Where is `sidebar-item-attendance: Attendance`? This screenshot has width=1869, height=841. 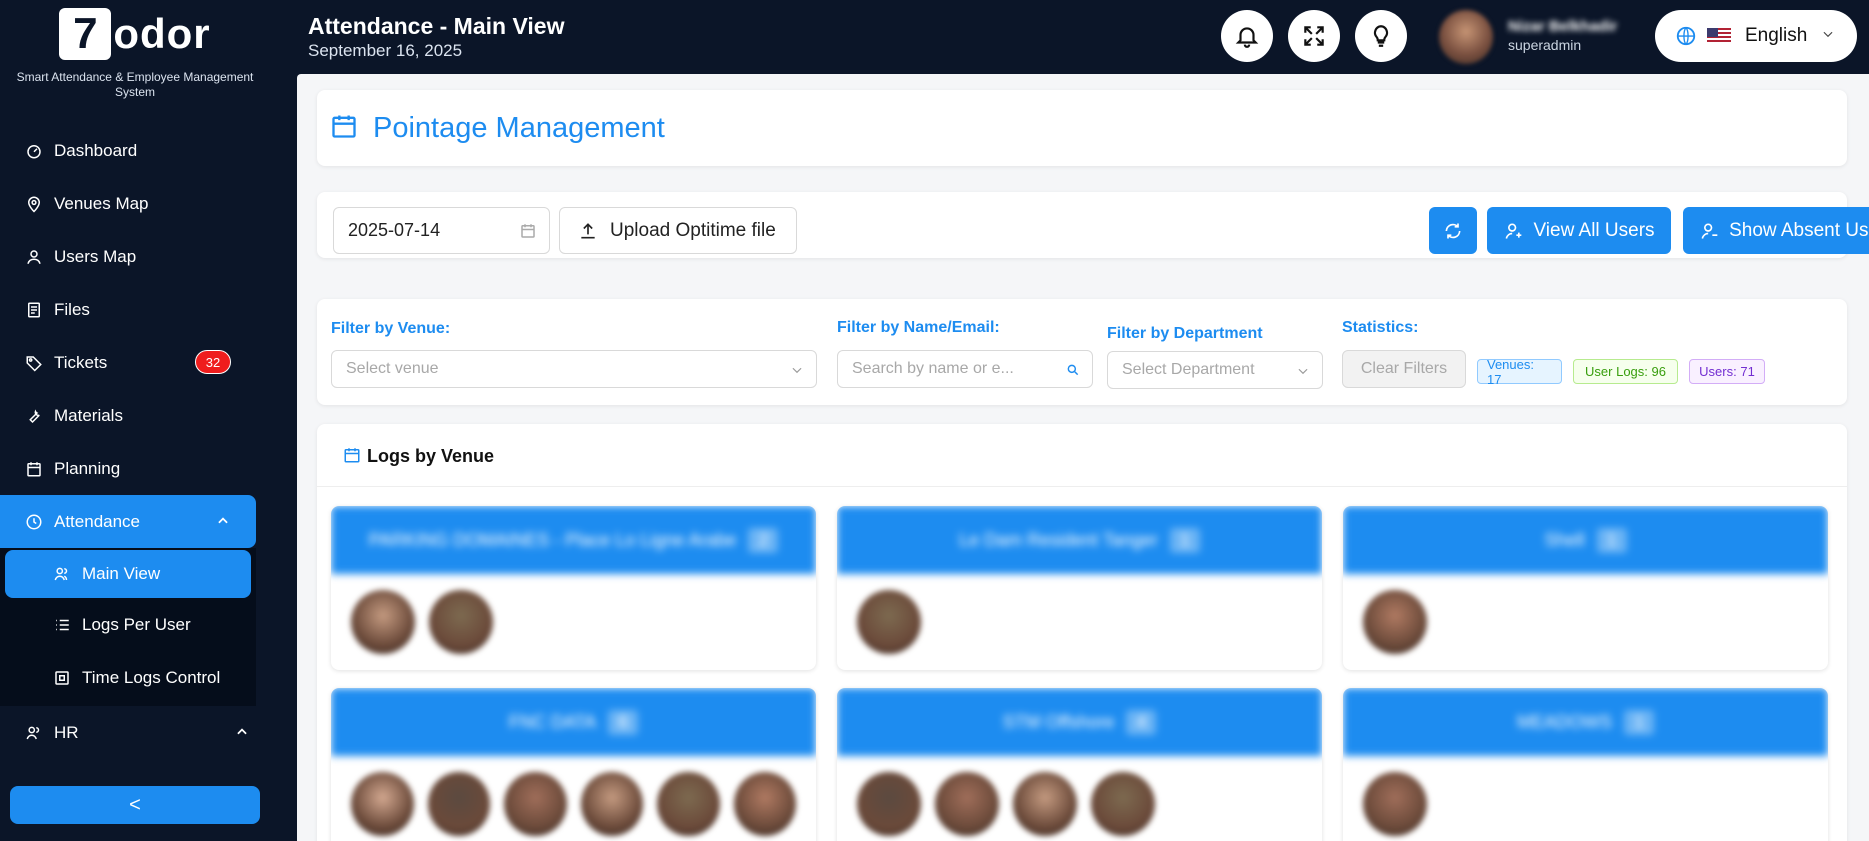 sidebar-item-attendance: Attendance is located at coordinates (128, 521).